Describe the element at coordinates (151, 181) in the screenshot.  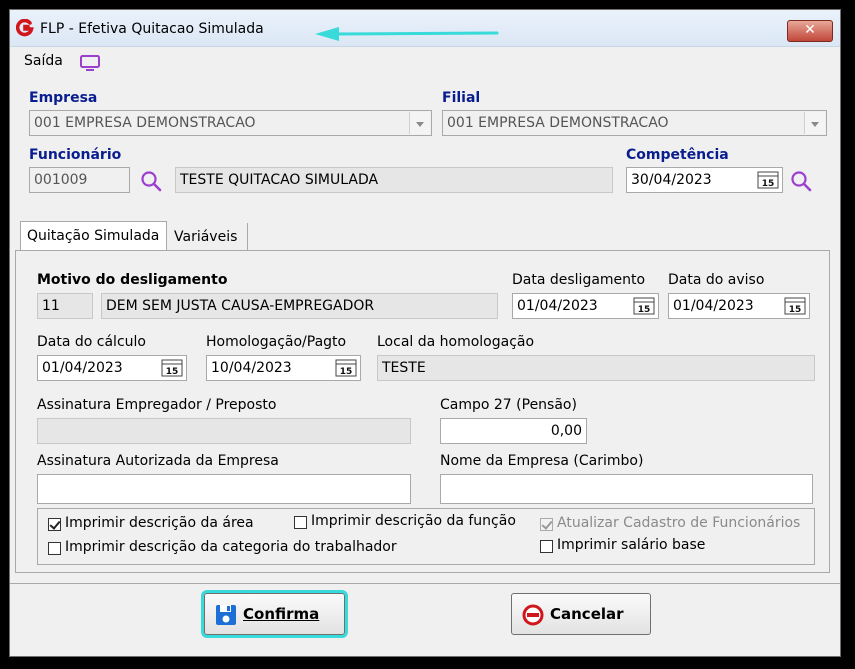
I see `funcionario-search-icon` at that location.